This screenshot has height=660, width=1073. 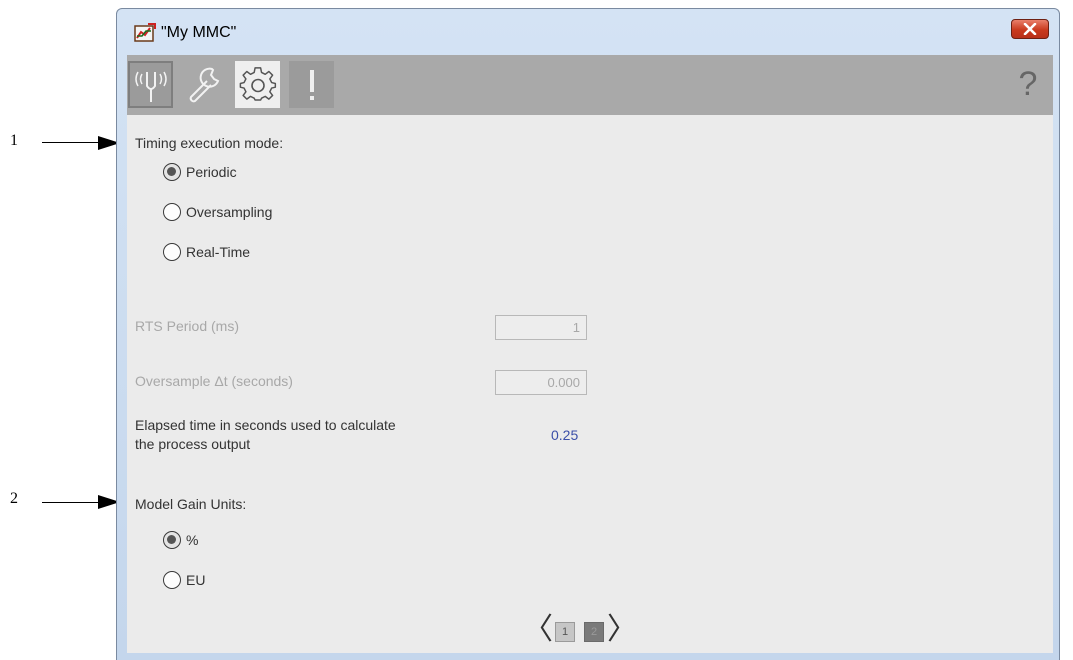 What do you see at coordinates (594, 632) in the screenshot?
I see `page-2-button: 2` at bounding box center [594, 632].